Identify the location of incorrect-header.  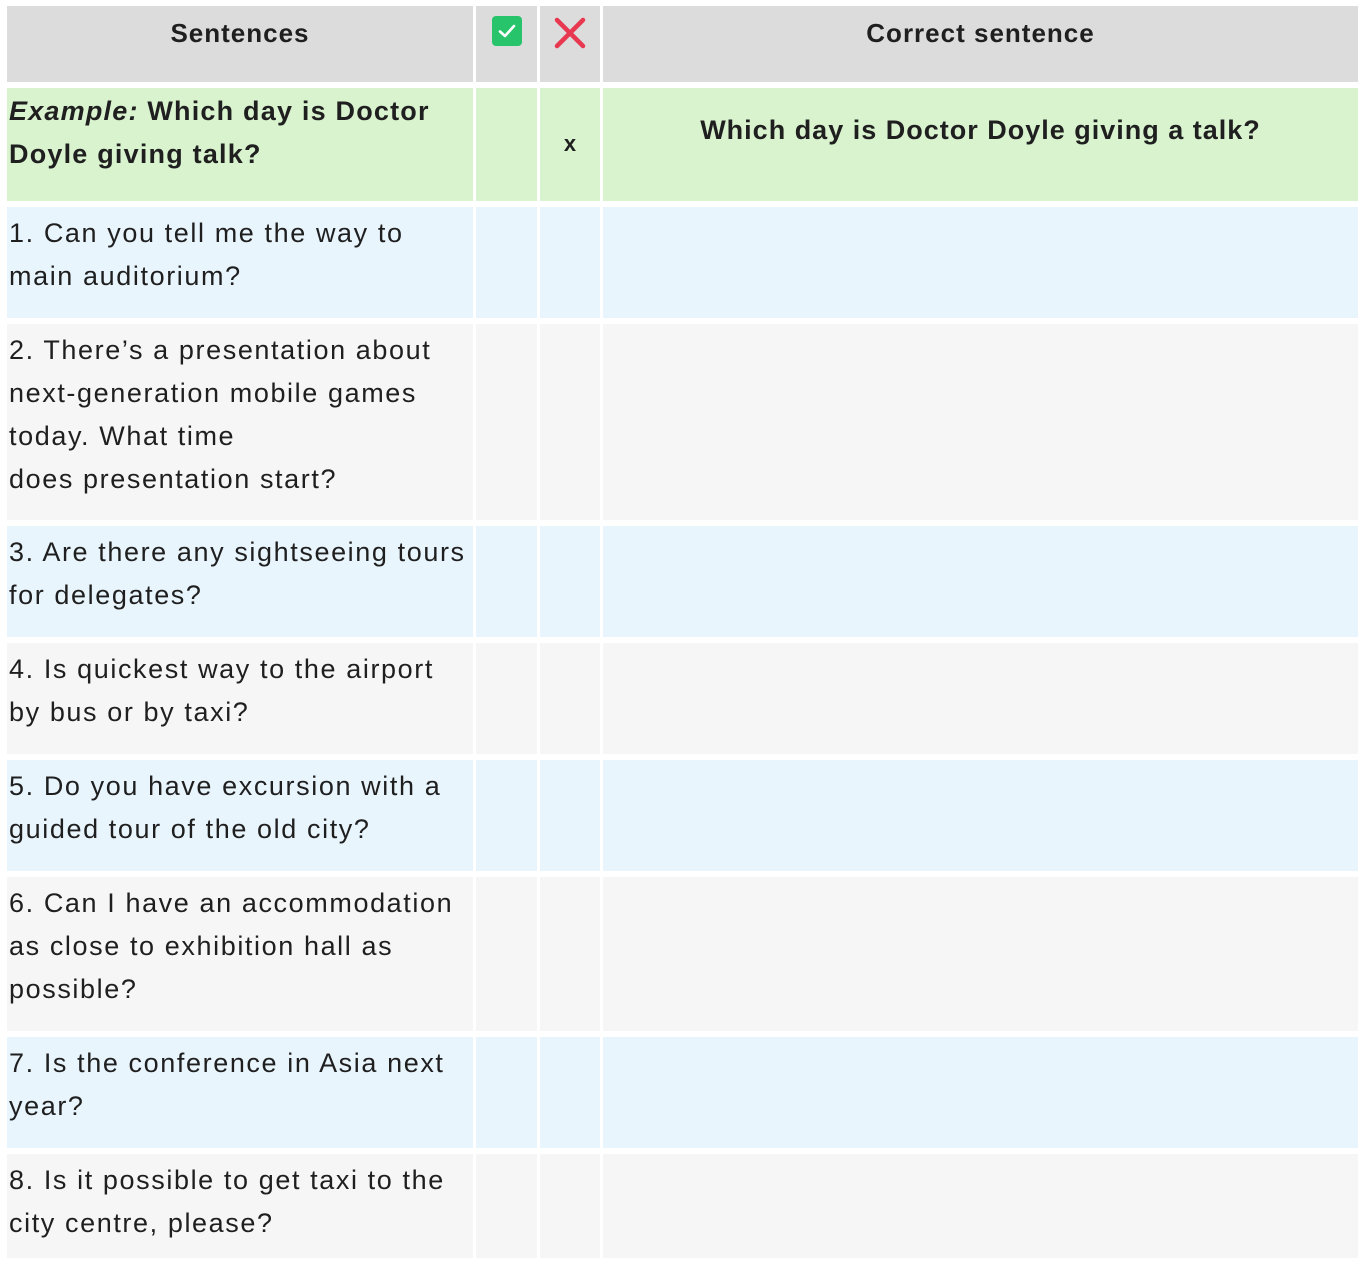
(570, 44).